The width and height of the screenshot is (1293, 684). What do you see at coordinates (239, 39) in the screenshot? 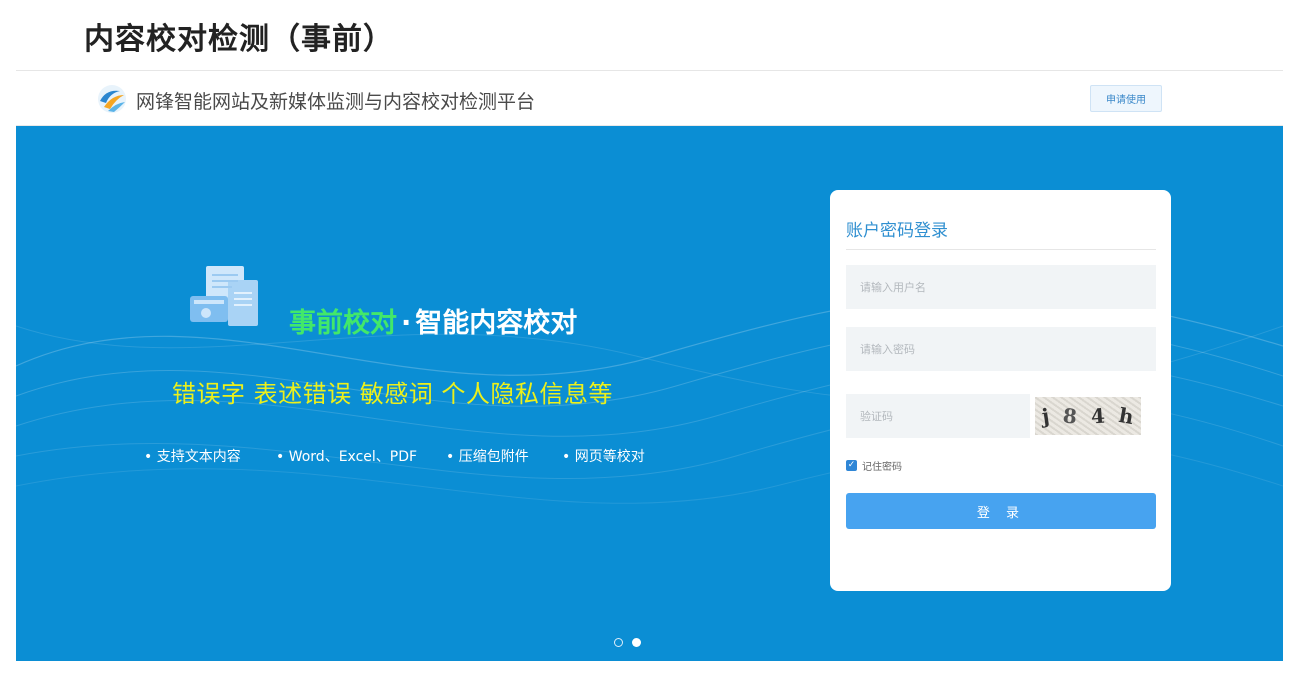
I see `page-title: 内容校对检测（事前）` at bounding box center [239, 39].